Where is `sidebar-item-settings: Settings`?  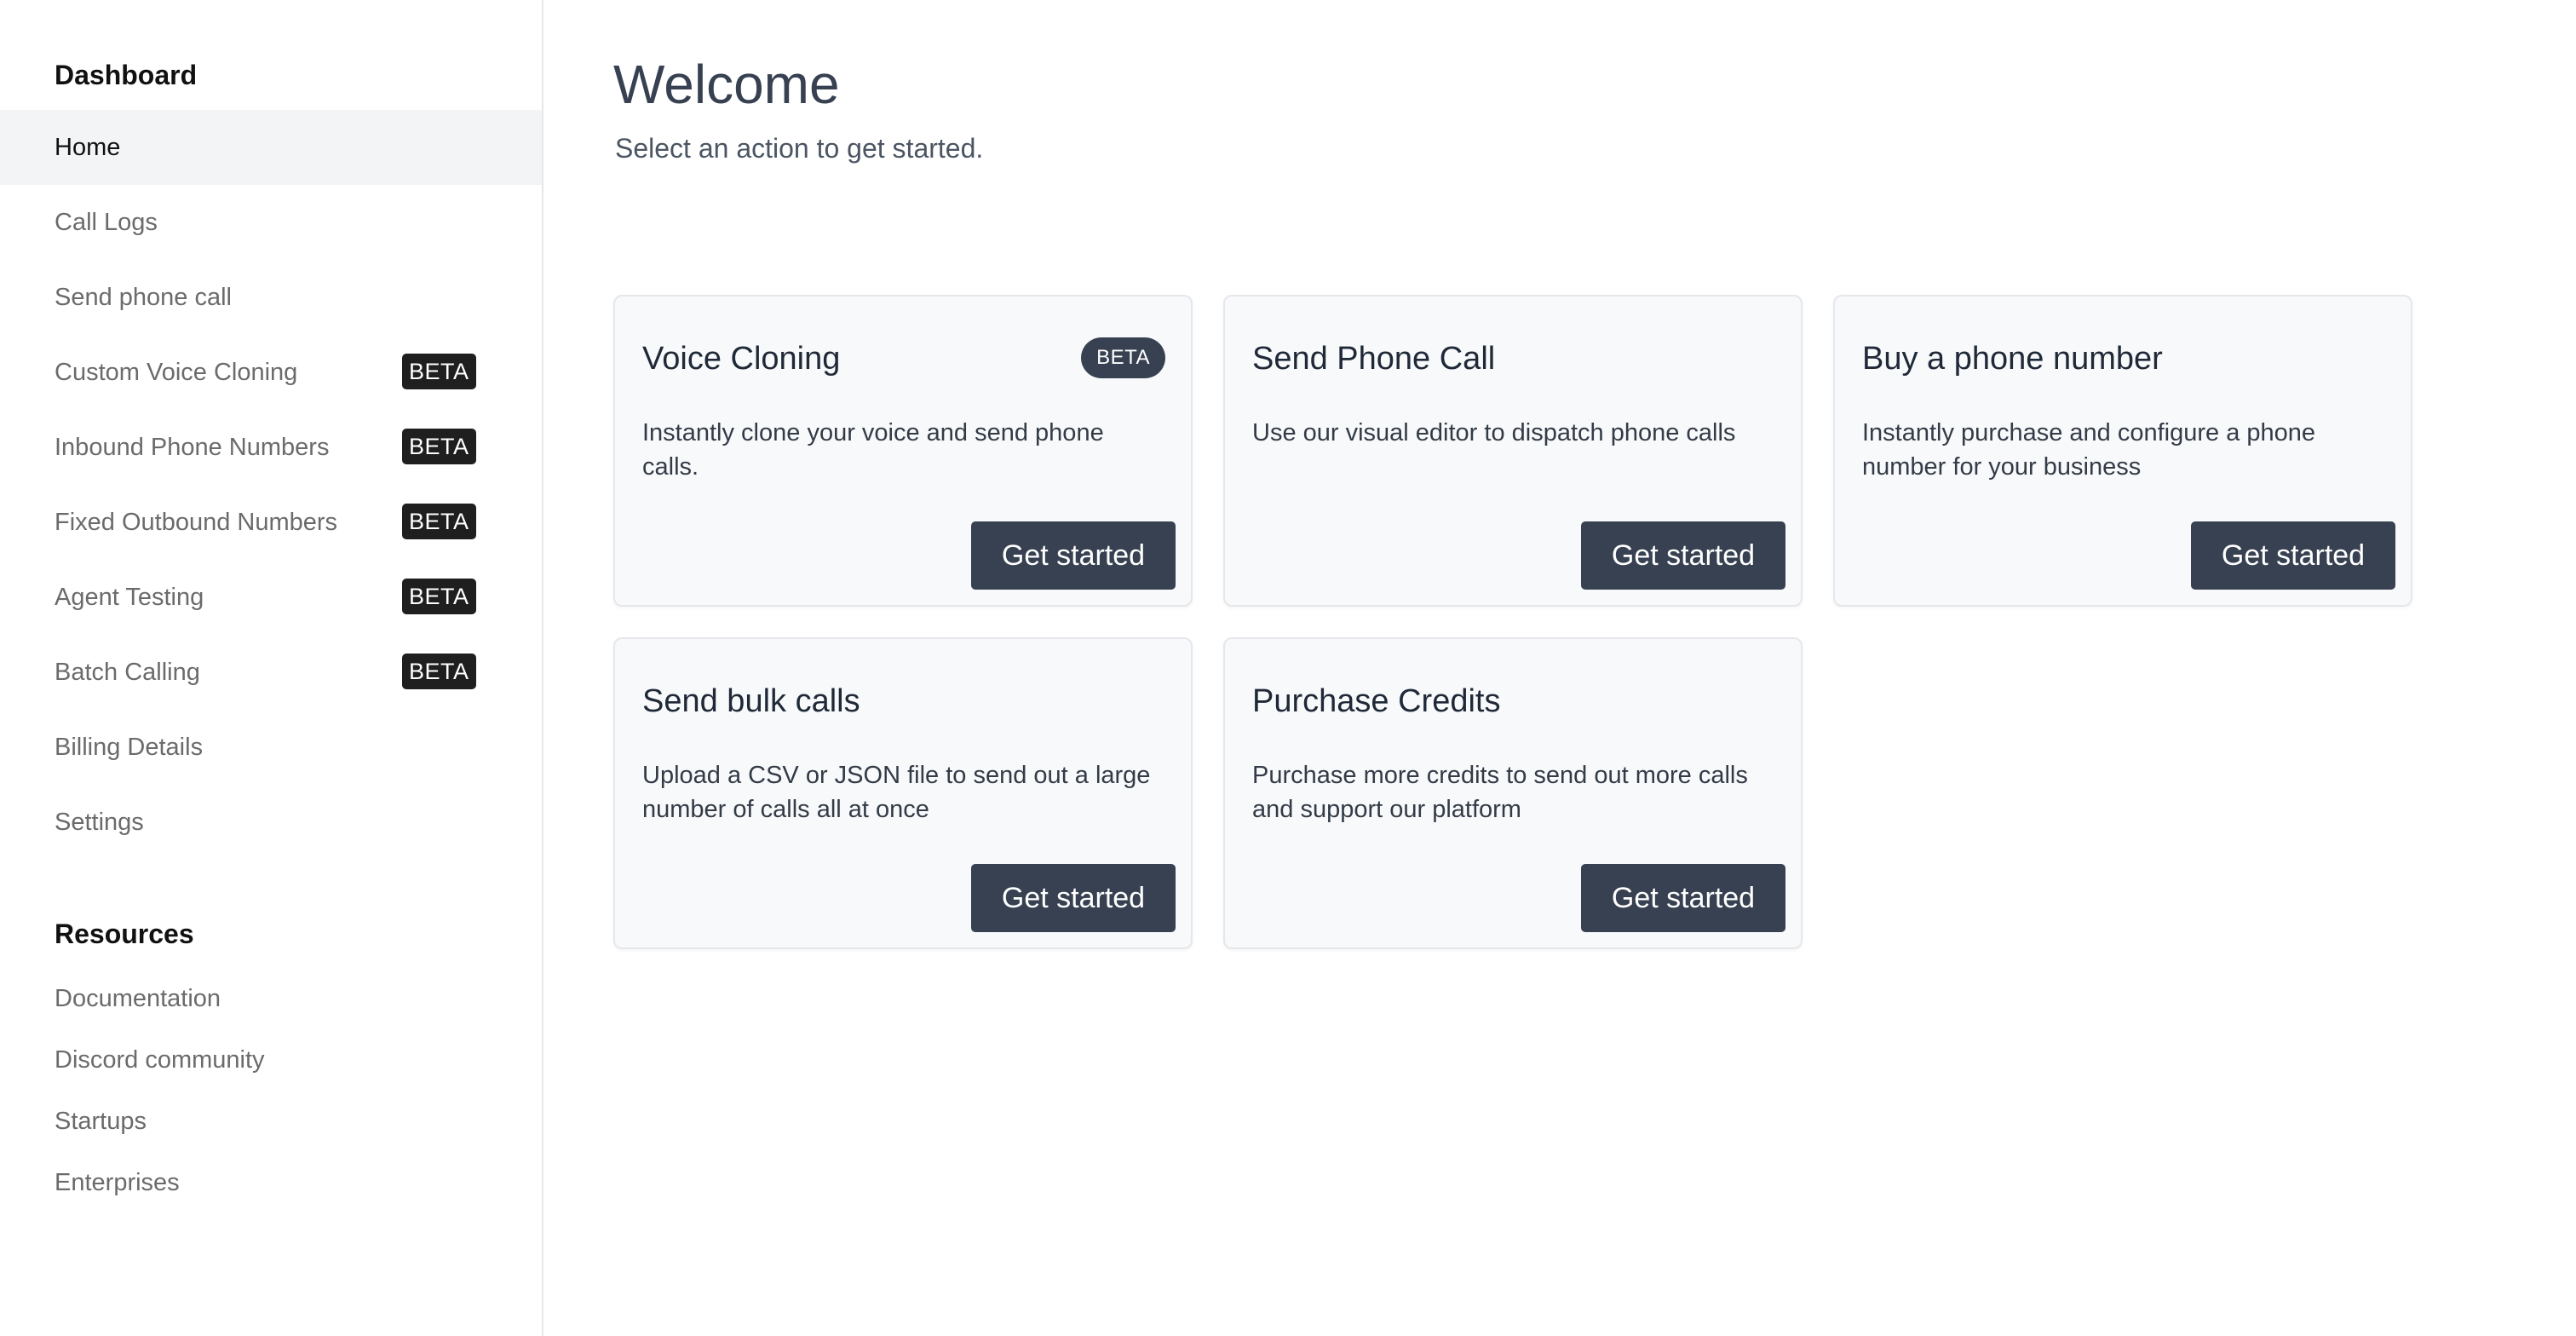
sidebar-item-settings: Settings is located at coordinates (271, 822).